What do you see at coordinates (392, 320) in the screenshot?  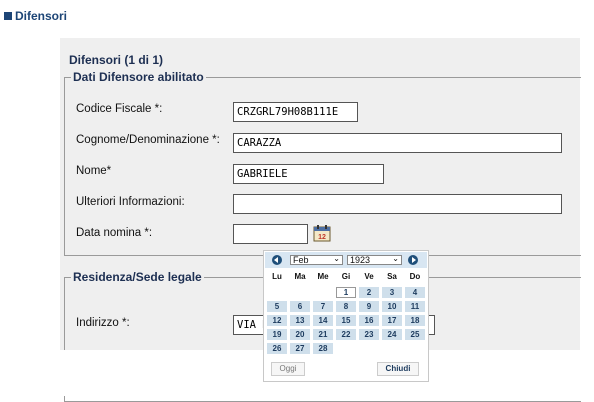 I see `calendar-day: 17` at bounding box center [392, 320].